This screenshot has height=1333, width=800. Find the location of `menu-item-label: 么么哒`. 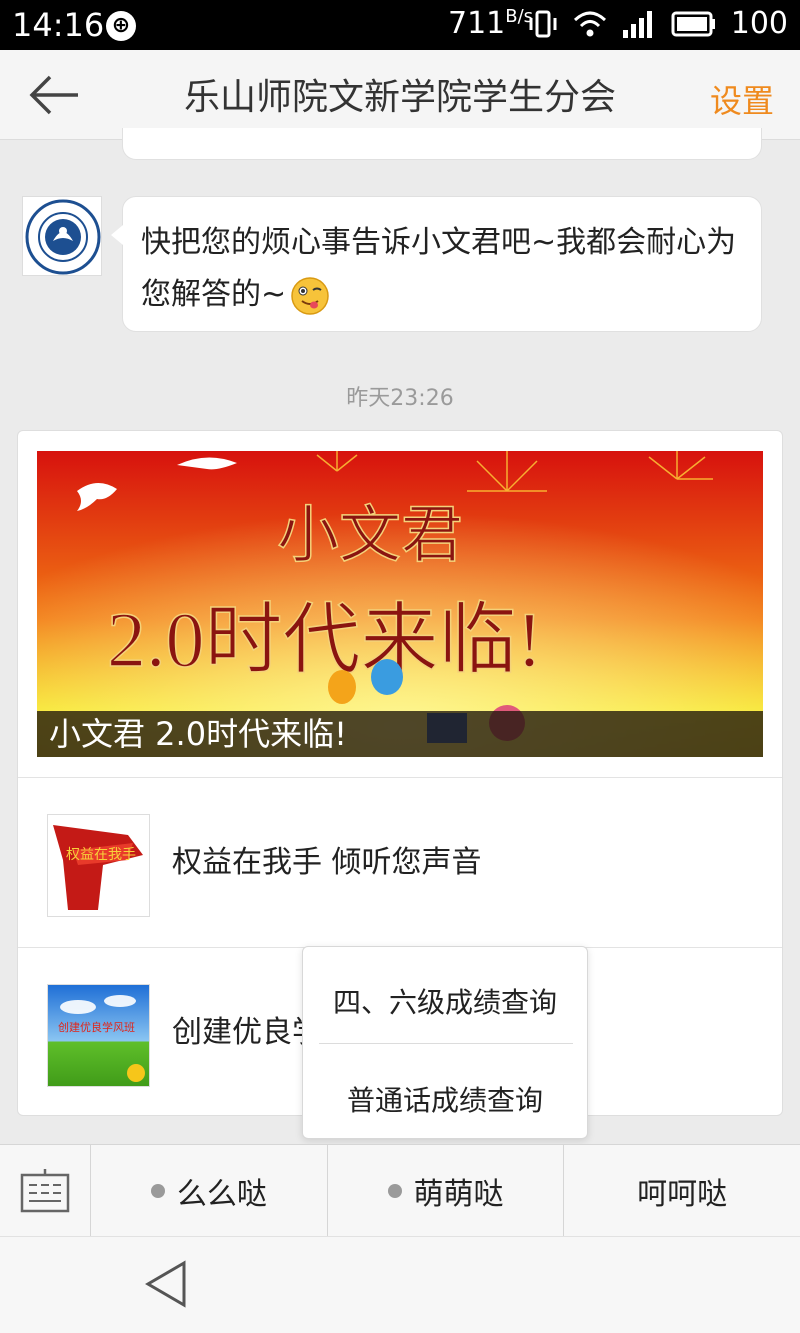

menu-item-label: 么么哒 is located at coordinates (221, 1194).